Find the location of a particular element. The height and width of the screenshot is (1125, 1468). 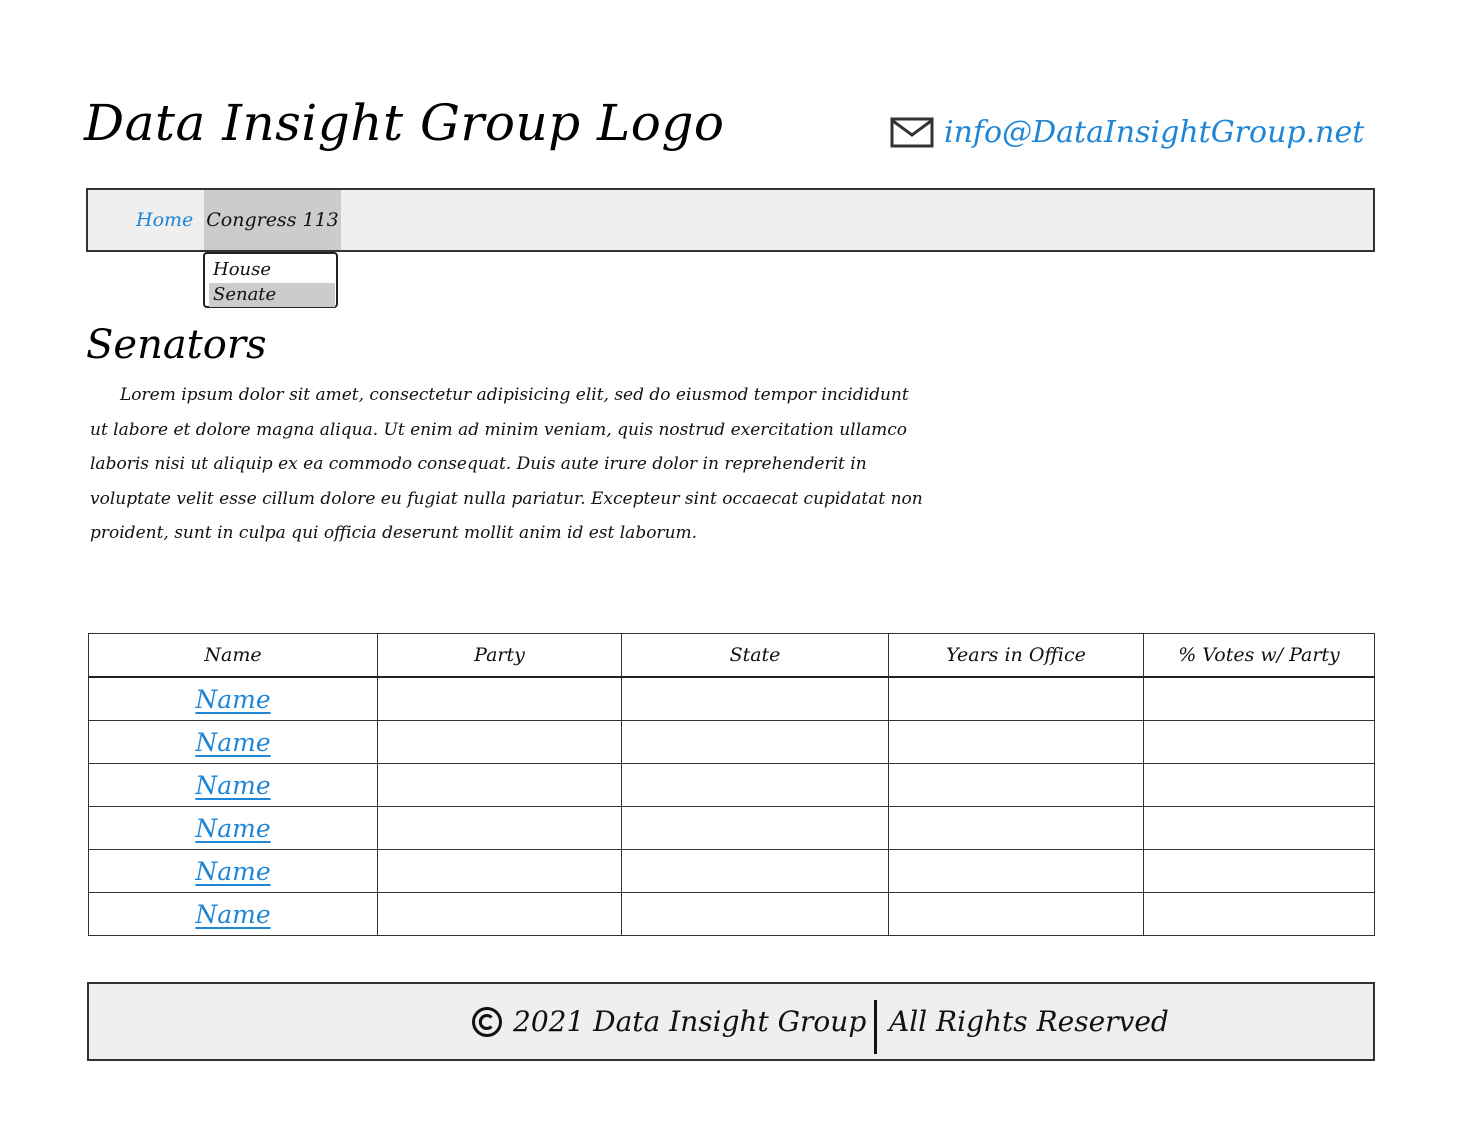

contact-email: info@DataInsightGroup.net is located at coordinates (1127, 132).